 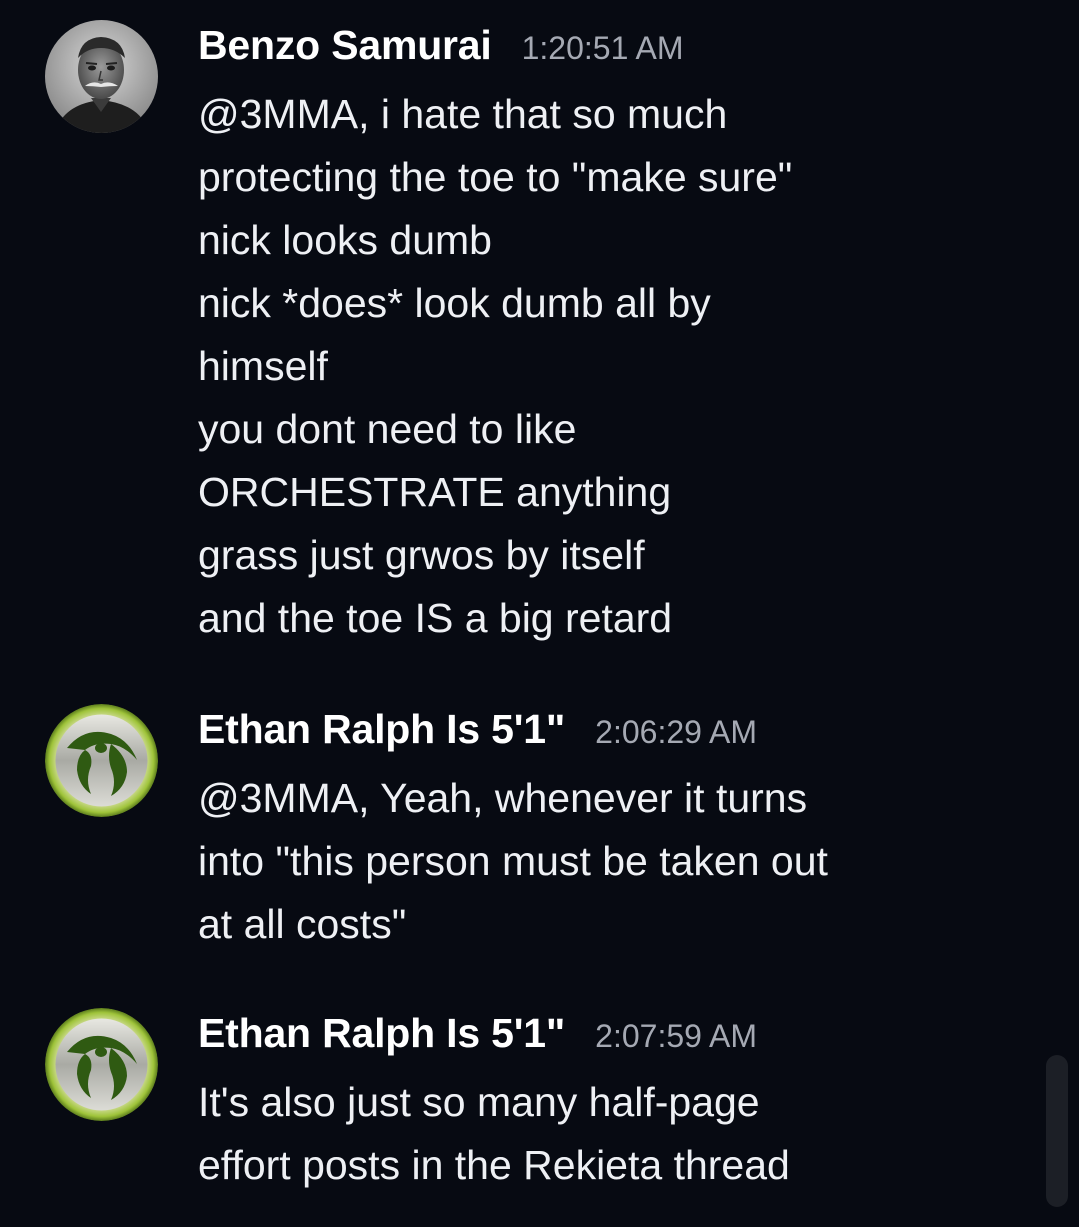 I want to click on message-header: Ethan Ralph Is 5'1" 2:07:59 AM, so click(x=608, y=1033).